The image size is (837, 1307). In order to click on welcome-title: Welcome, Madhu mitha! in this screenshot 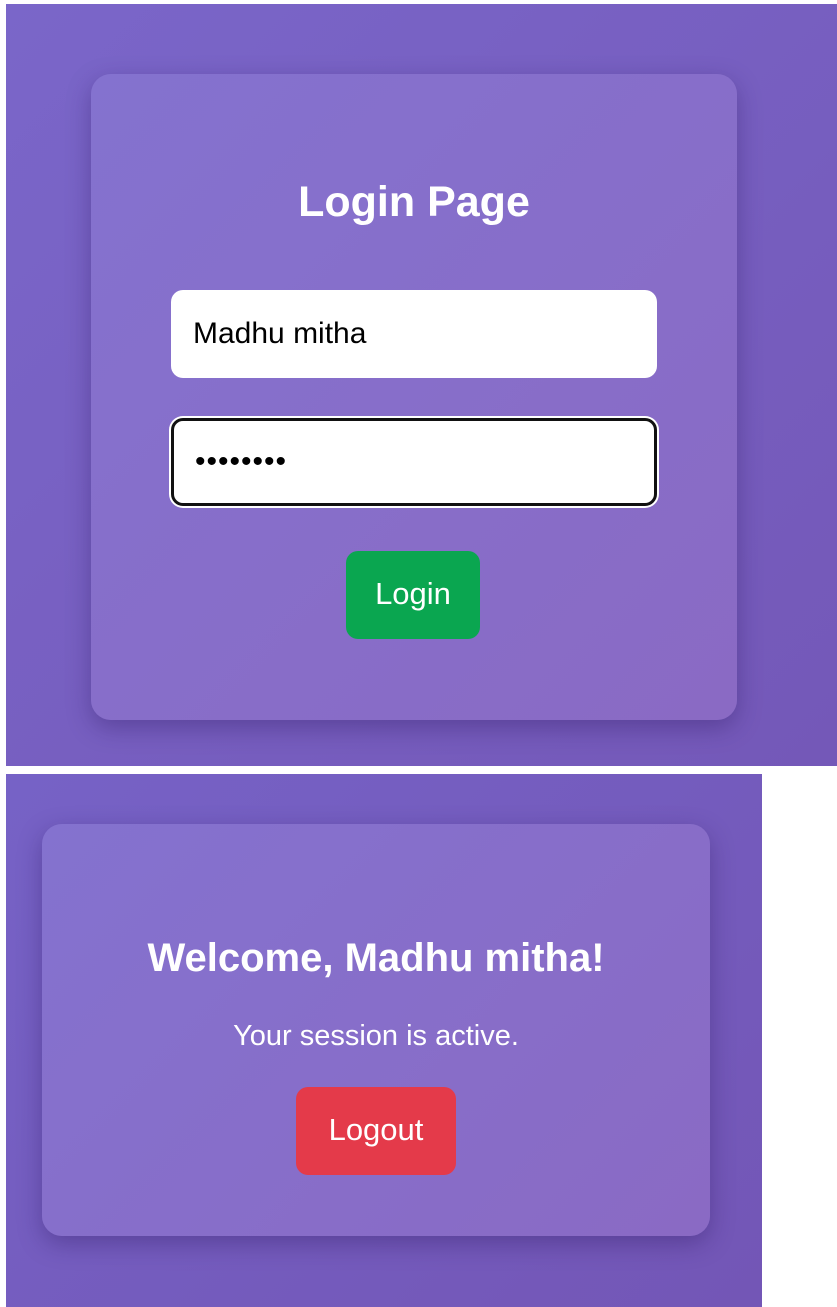, I will do `click(376, 958)`.